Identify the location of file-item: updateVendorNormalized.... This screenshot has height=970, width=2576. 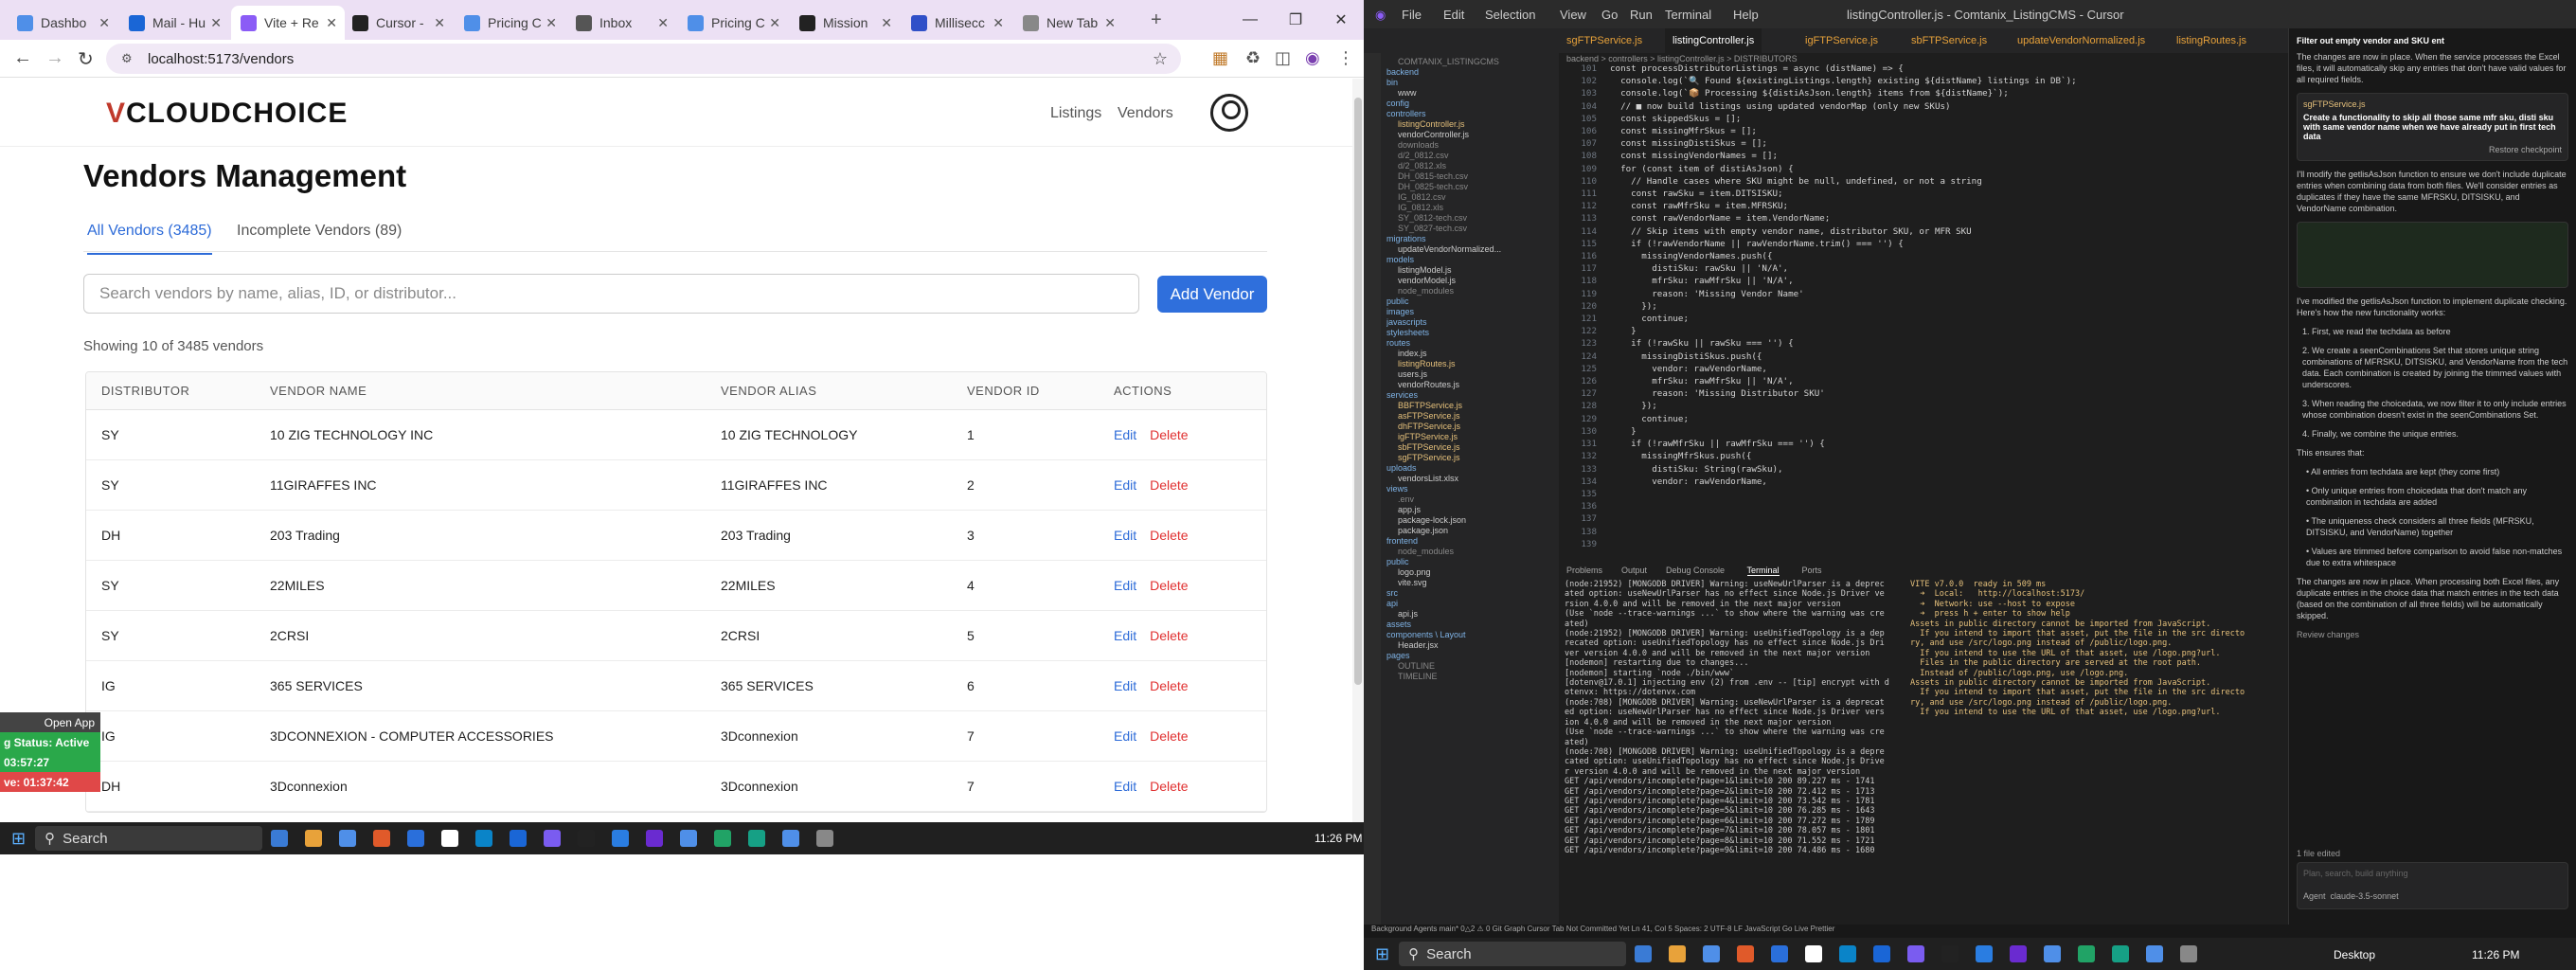
(1472, 250).